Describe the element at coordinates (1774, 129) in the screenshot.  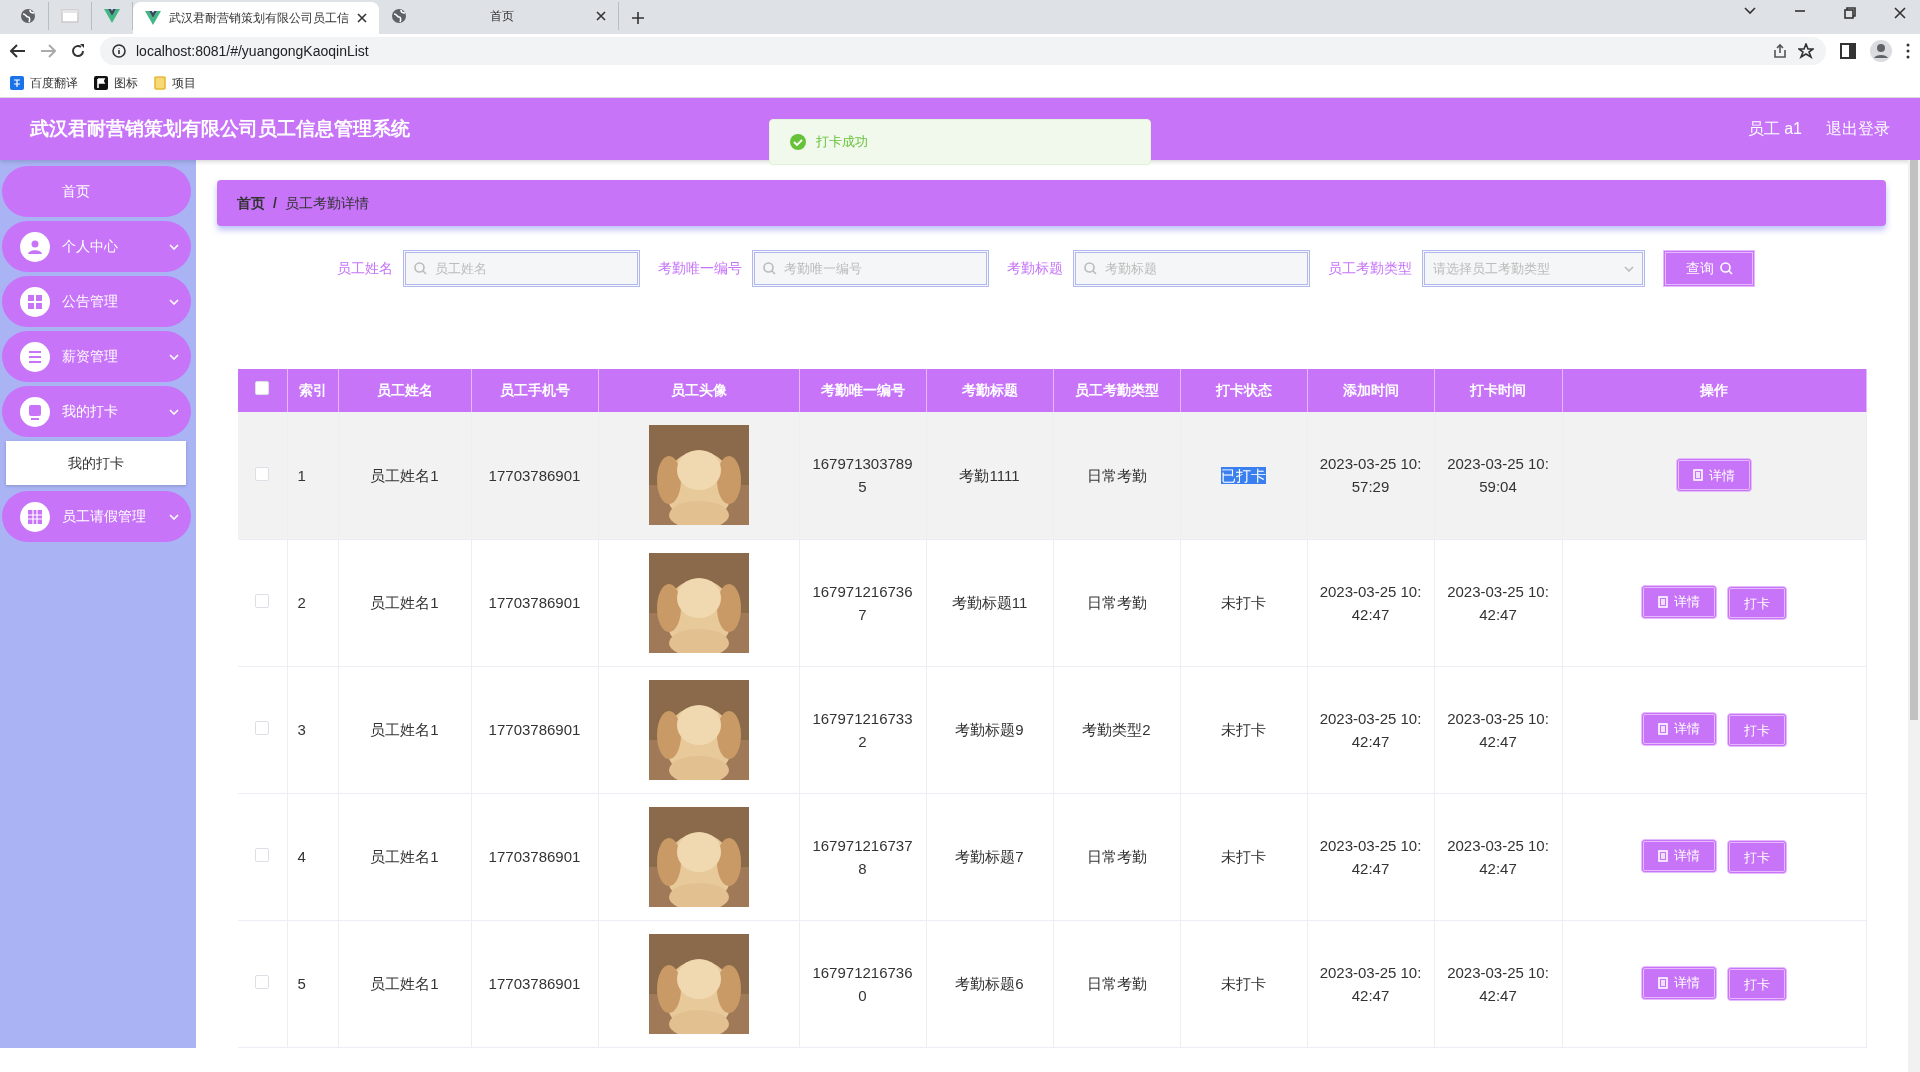
I see `user-name: 员工 a1` at that location.